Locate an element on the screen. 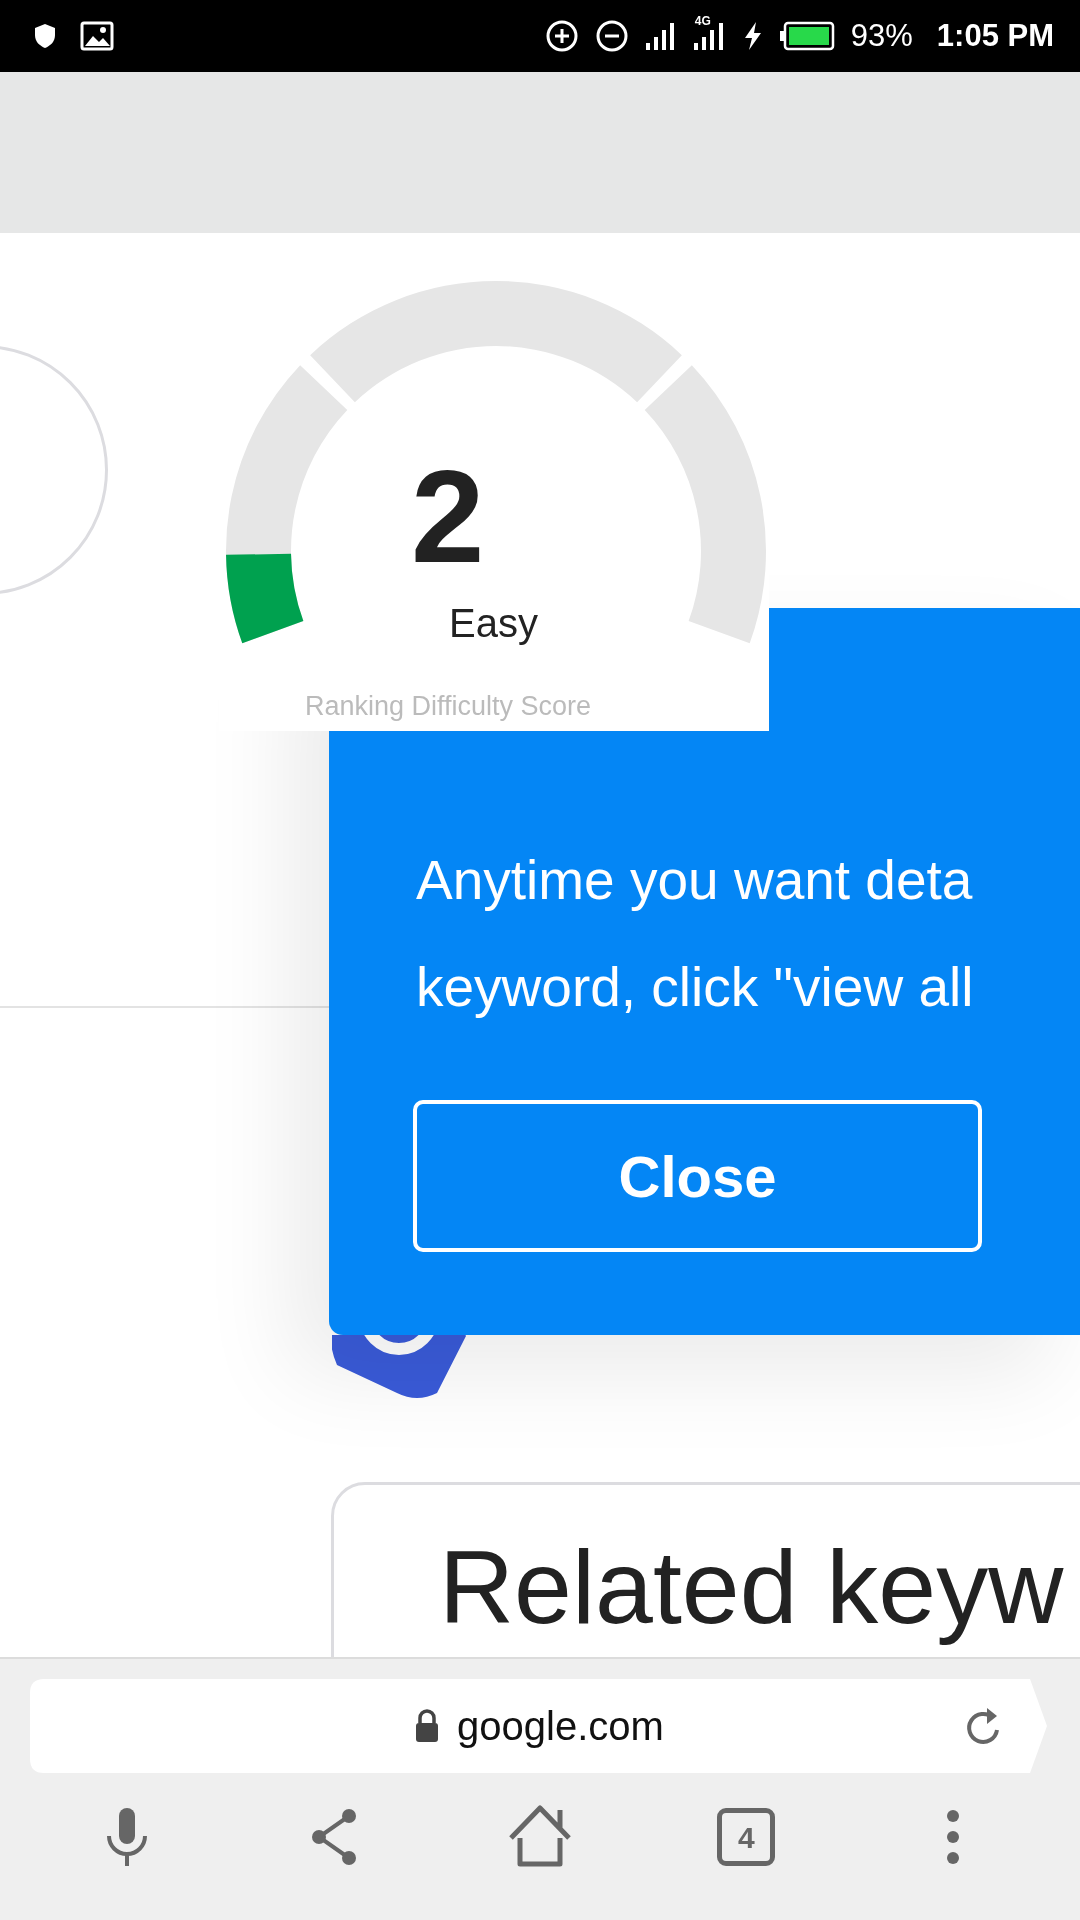 This screenshot has width=1080, height=1920. tab-count-button: 4 is located at coordinates (746, 1837).